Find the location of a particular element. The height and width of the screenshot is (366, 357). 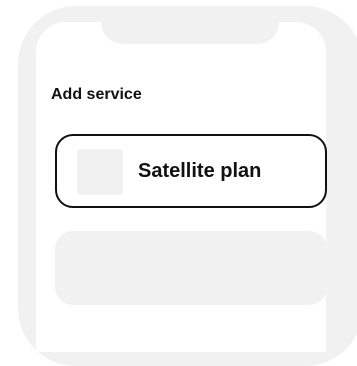

service-option-label: Satellite plan is located at coordinates (200, 171).